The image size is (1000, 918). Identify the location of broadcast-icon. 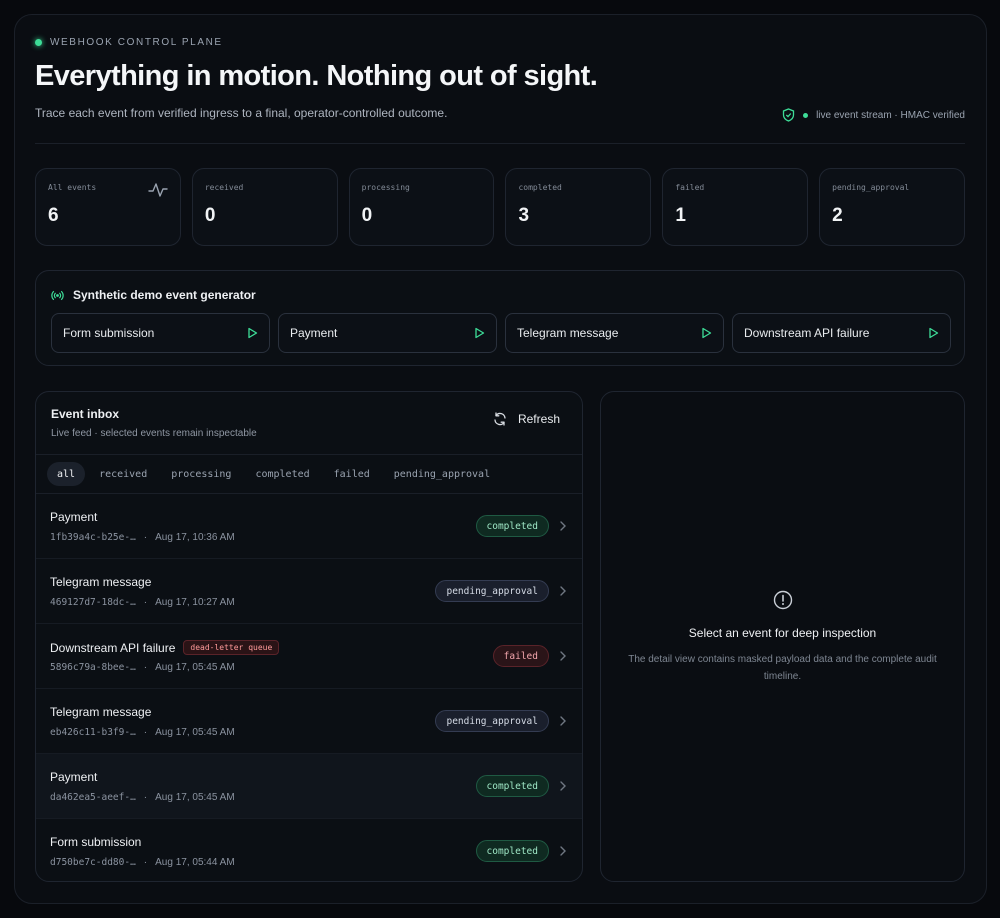
(57, 295).